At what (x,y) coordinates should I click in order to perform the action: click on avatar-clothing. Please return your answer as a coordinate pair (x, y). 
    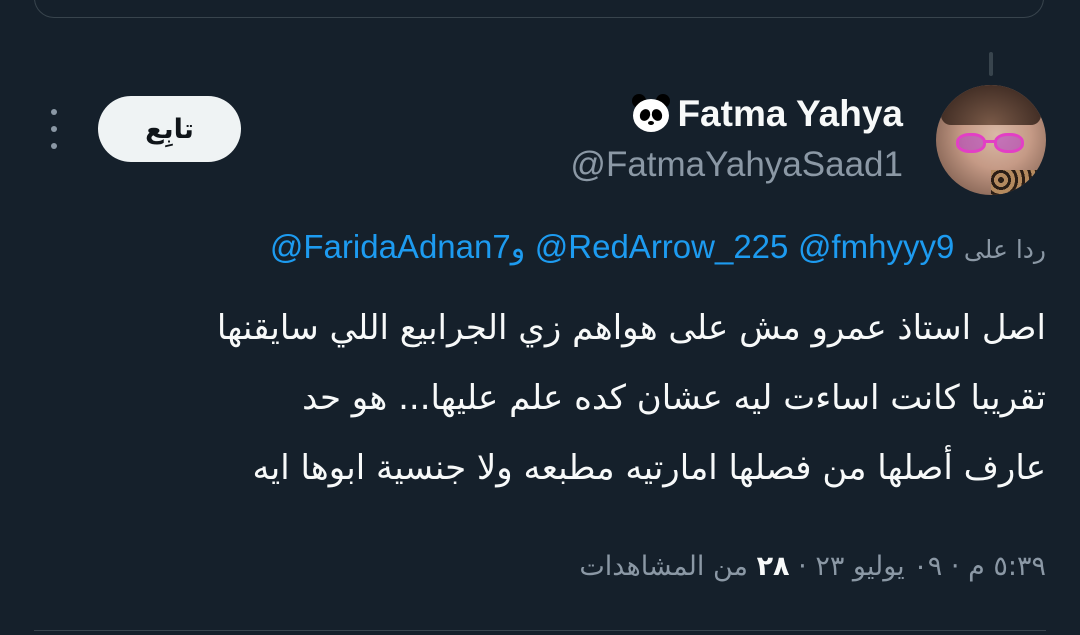
    Looking at the image, I should click on (1018, 182).